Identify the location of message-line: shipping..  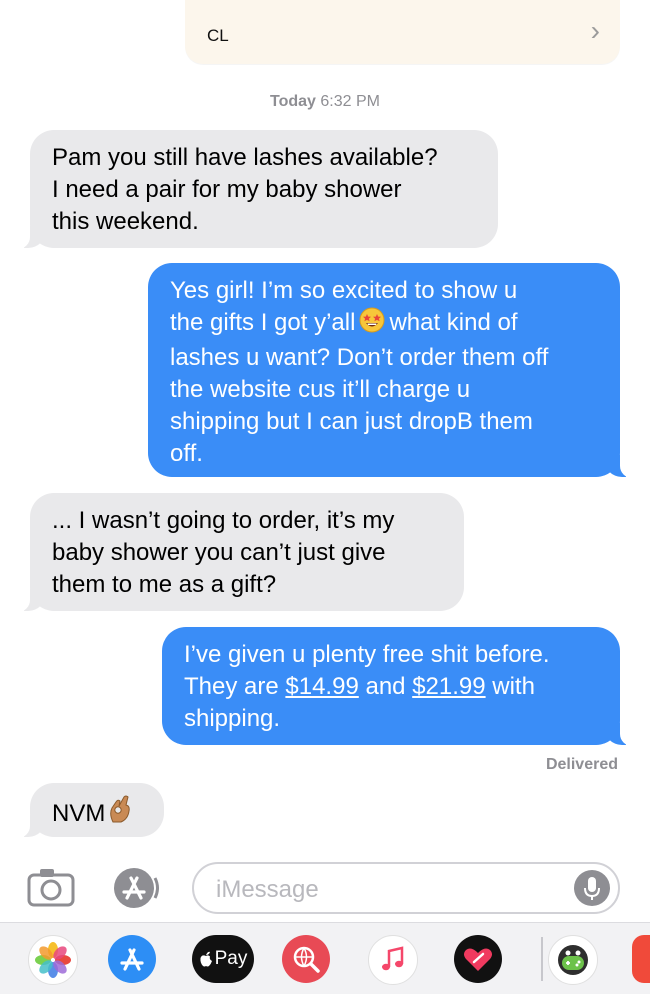
(232, 718).